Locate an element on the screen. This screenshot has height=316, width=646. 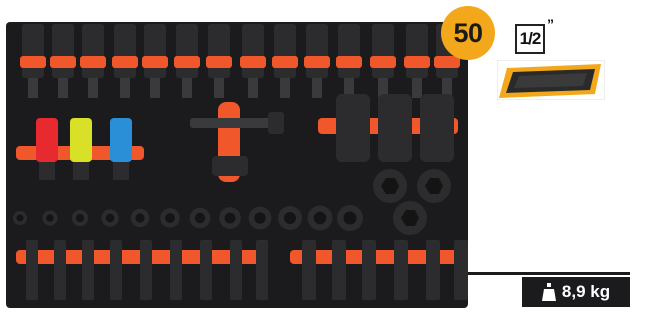
weight-label: 8,9 kg is located at coordinates (586, 291).